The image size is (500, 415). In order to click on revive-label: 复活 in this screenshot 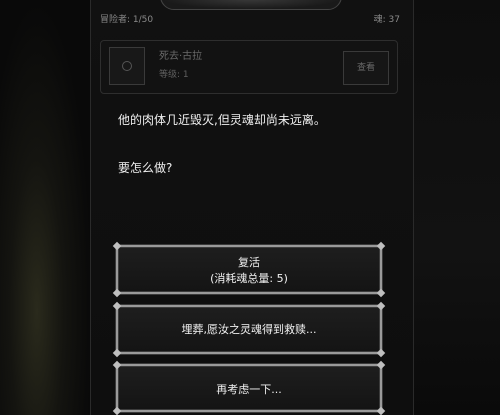, I will do `click(249, 262)`.